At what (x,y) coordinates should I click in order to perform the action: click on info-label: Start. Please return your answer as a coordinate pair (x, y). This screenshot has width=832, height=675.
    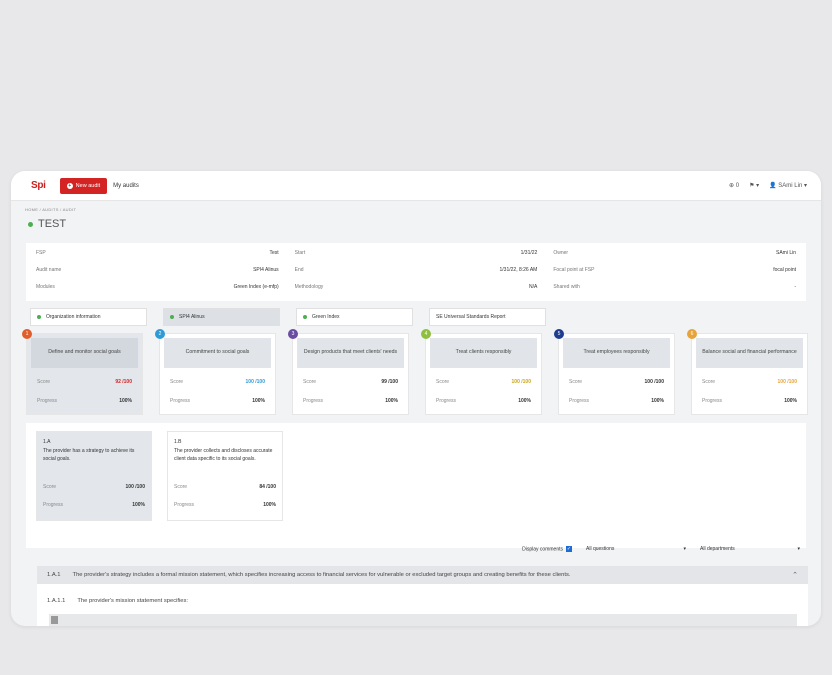
    Looking at the image, I should click on (300, 253).